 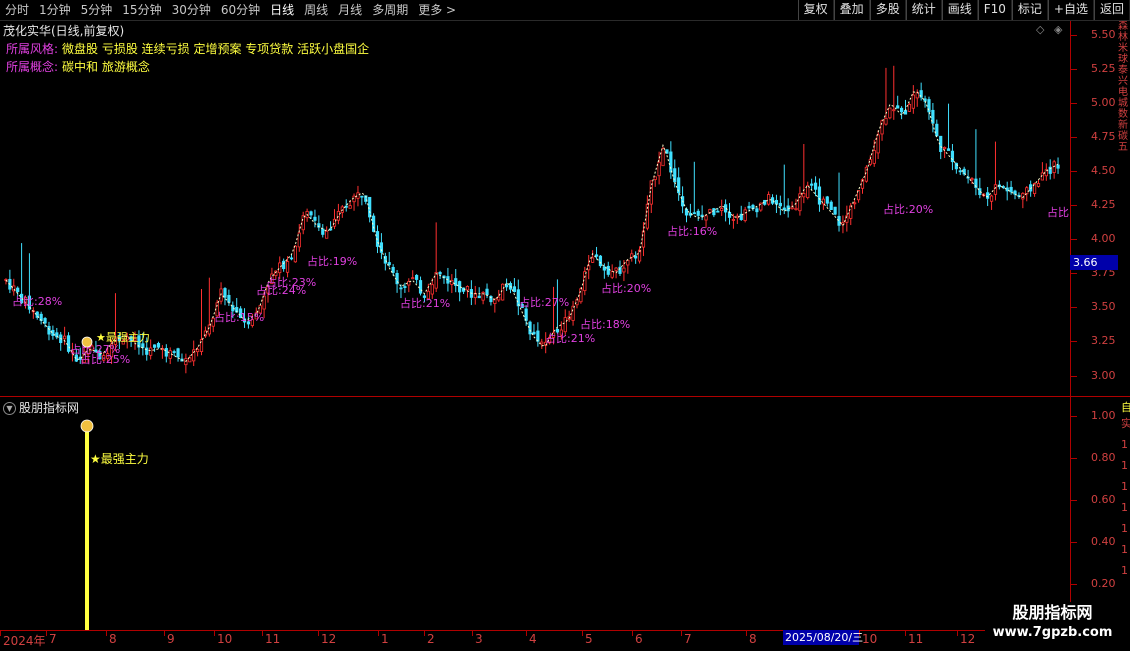 I want to click on period-tab: 15分钟, so click(x=141, y=10).